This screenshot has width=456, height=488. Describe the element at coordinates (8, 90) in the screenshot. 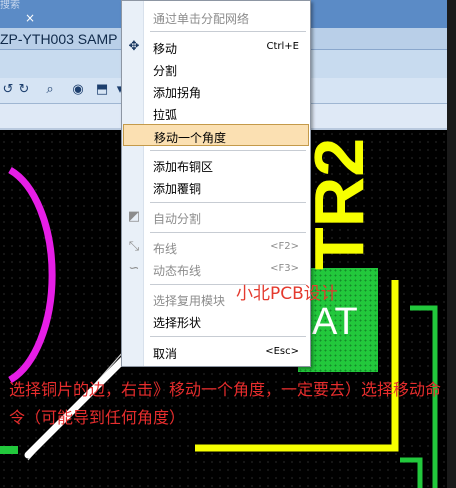

I see `undo-icon: ↺` at that location.